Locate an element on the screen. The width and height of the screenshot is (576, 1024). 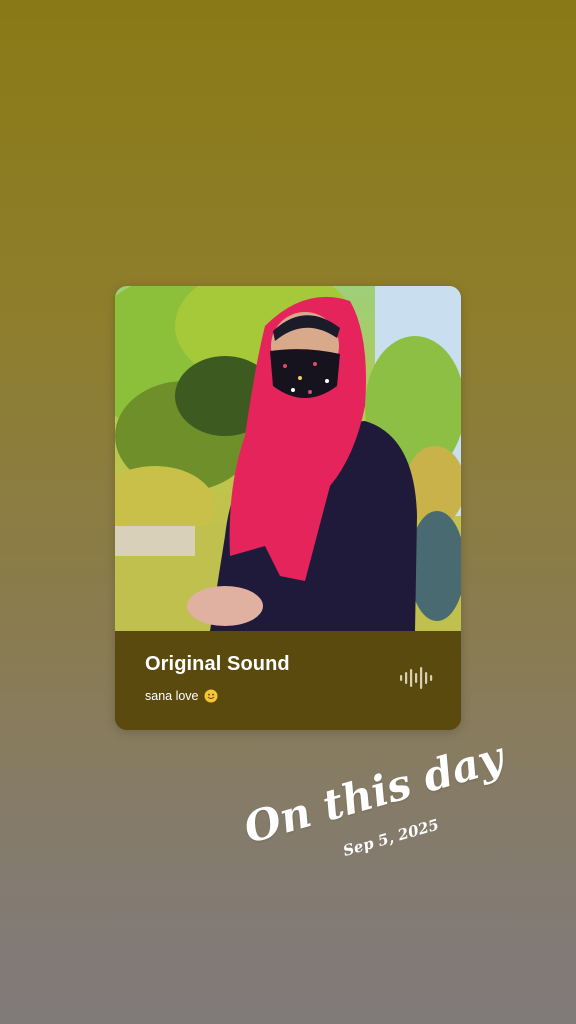
sound-subtitle-text: sana love is located at coordinates (172, 696).